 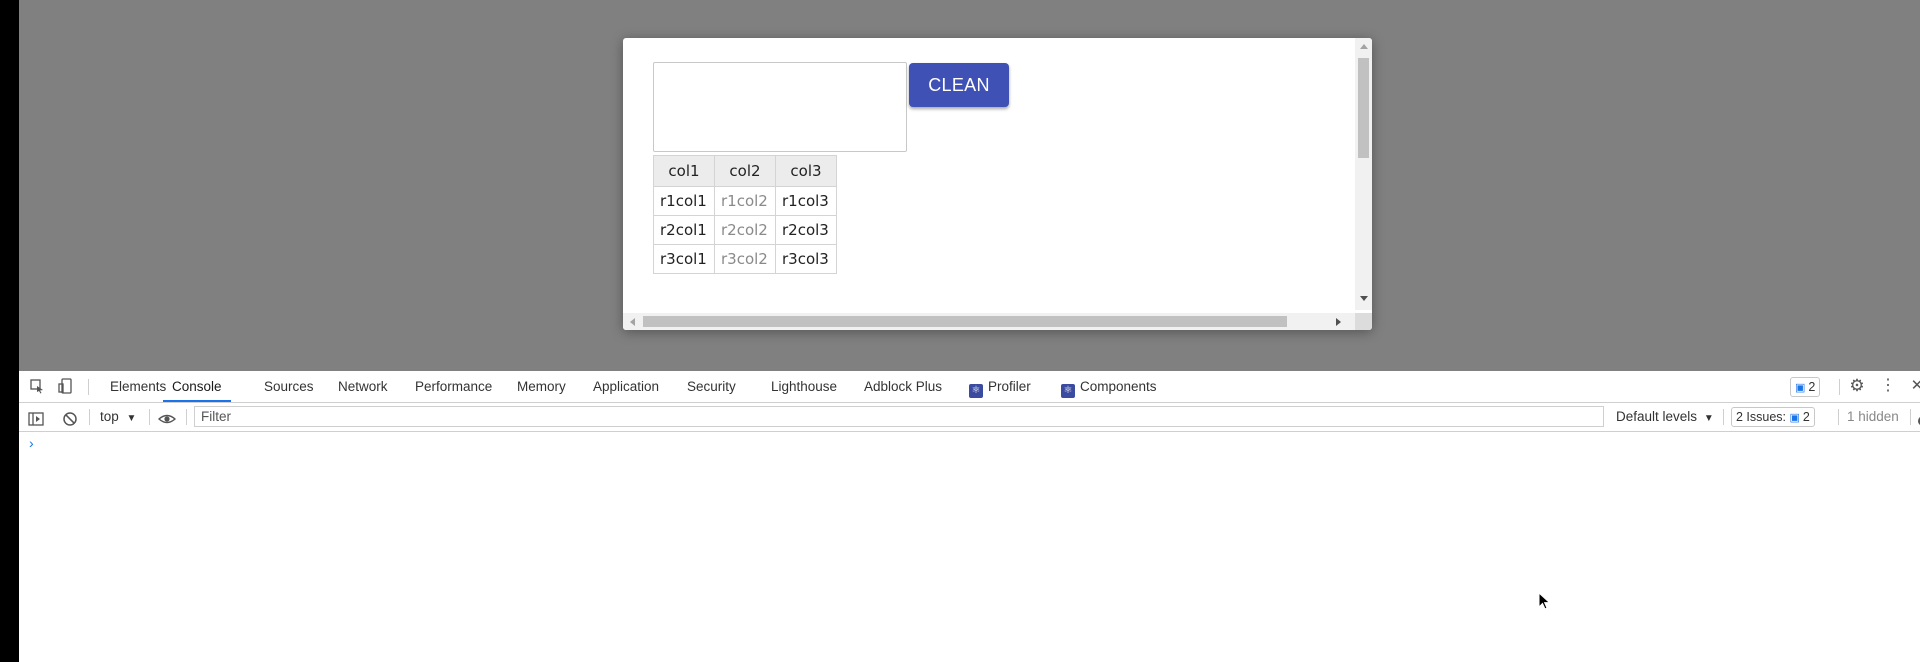 What do you see at coordinates (138, 386) in the screenshot?
I see `tab-elements: Elements` at bounding box center [138, 386].